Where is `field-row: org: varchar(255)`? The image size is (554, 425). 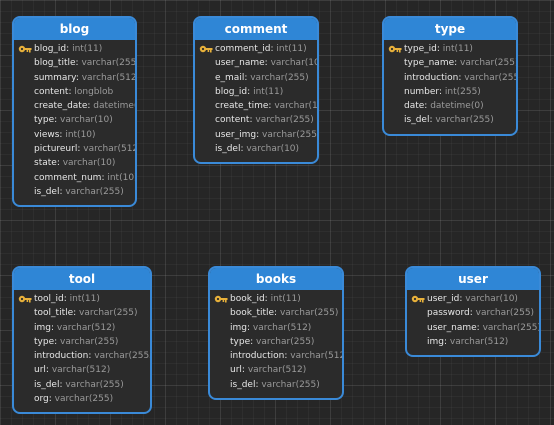
field-row: org: varchar(255) is located at coordinates (82, 399).